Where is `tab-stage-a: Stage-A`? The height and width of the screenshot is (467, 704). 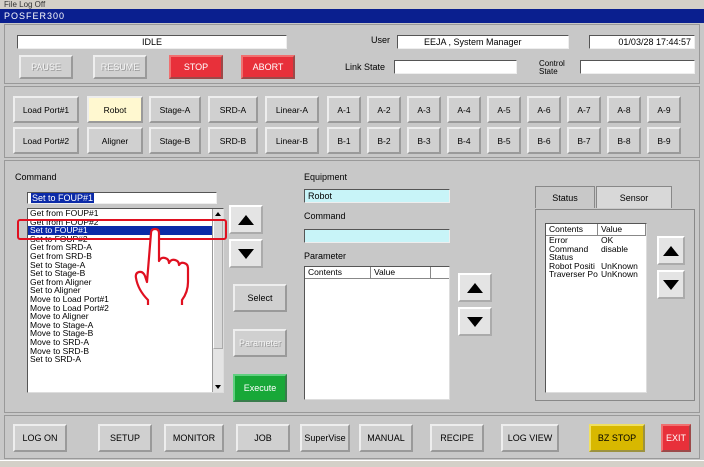
tab-stage-a: Stage-A is located at coordinates (175, 109).